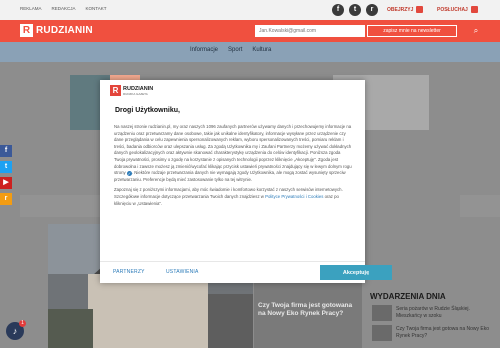 The image size is (500, 348). I want to click on play-icon, so click(420, 9).